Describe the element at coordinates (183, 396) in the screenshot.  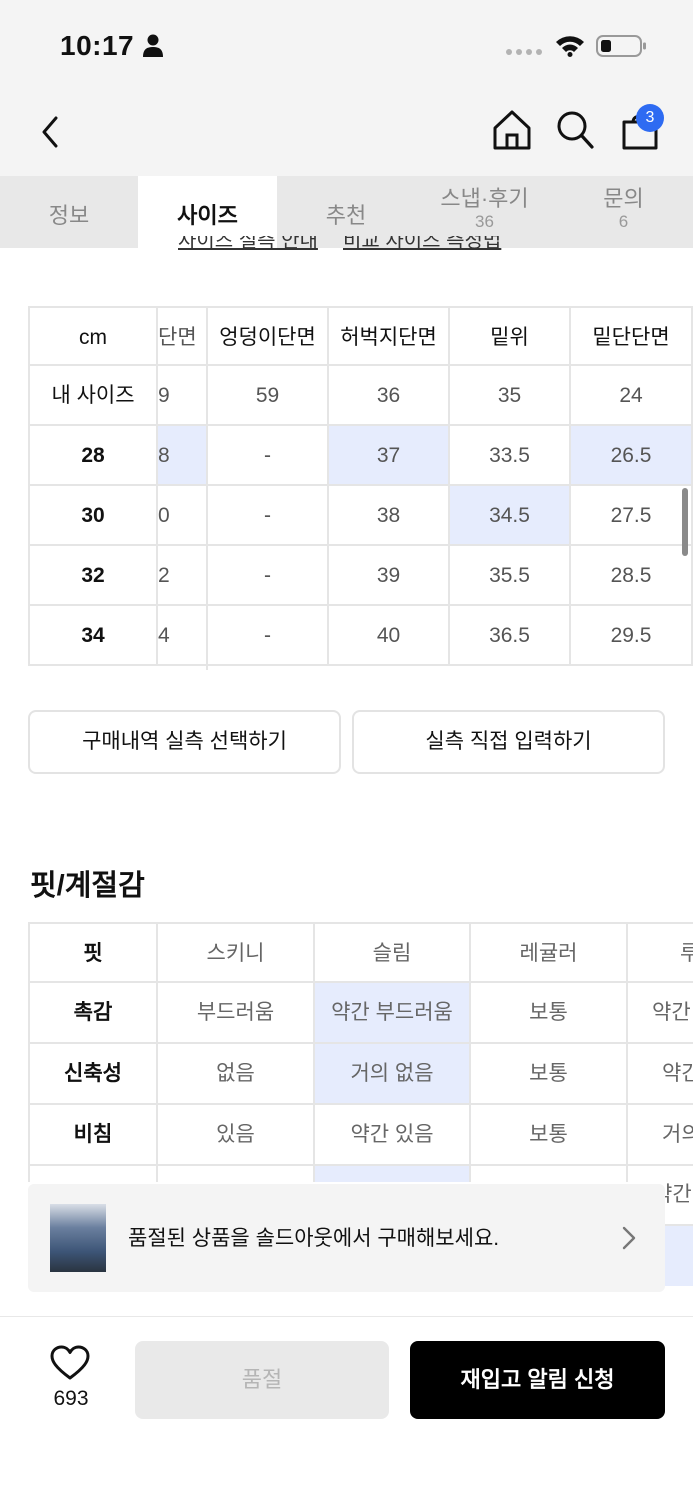
I see `partial-cell: 9` at that location.